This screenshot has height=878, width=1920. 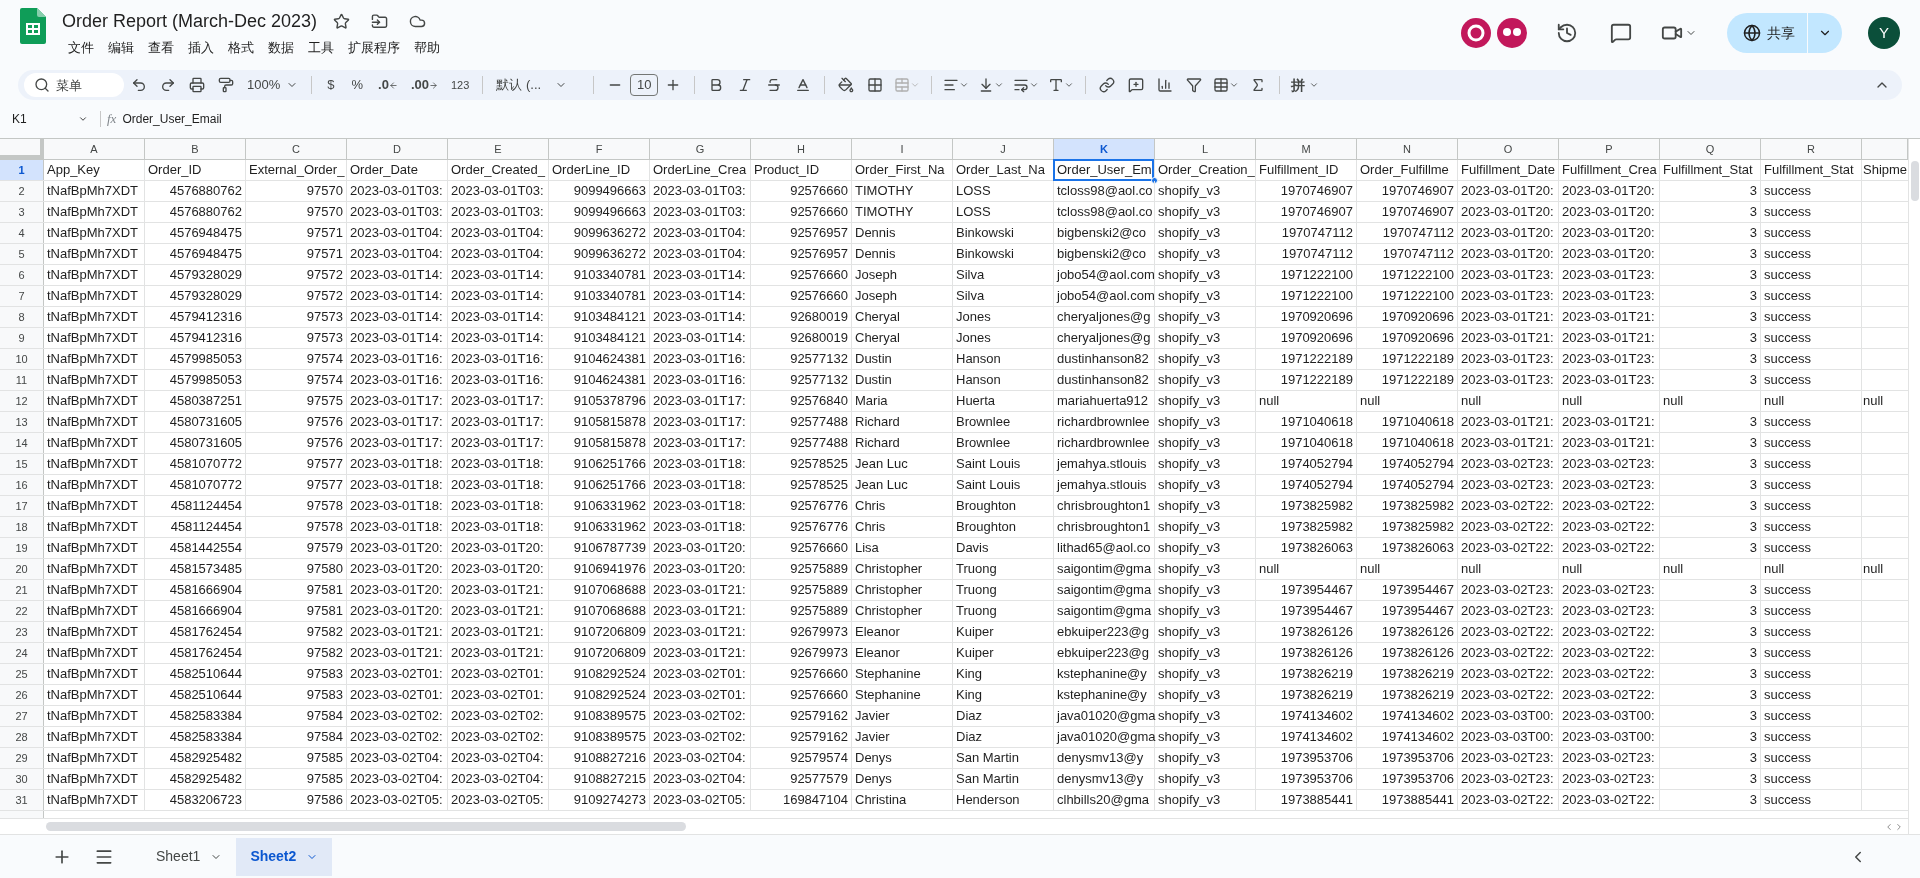 What do you see at coordinates (1608, 716) in the screenshot?
I see `table-cell-text: 2023-03-03T00:` at bounding box center [1608, 716].